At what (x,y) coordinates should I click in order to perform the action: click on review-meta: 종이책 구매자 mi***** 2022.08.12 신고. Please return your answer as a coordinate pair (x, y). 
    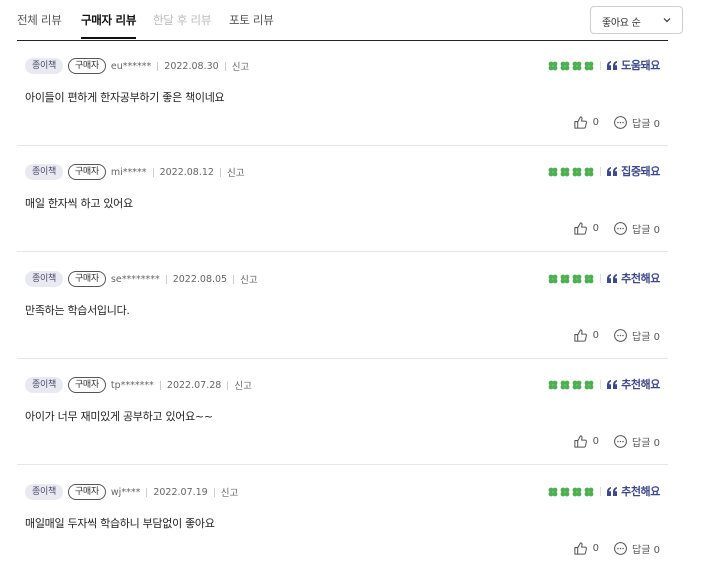
    Looking at the image, I should click on (134, 172).